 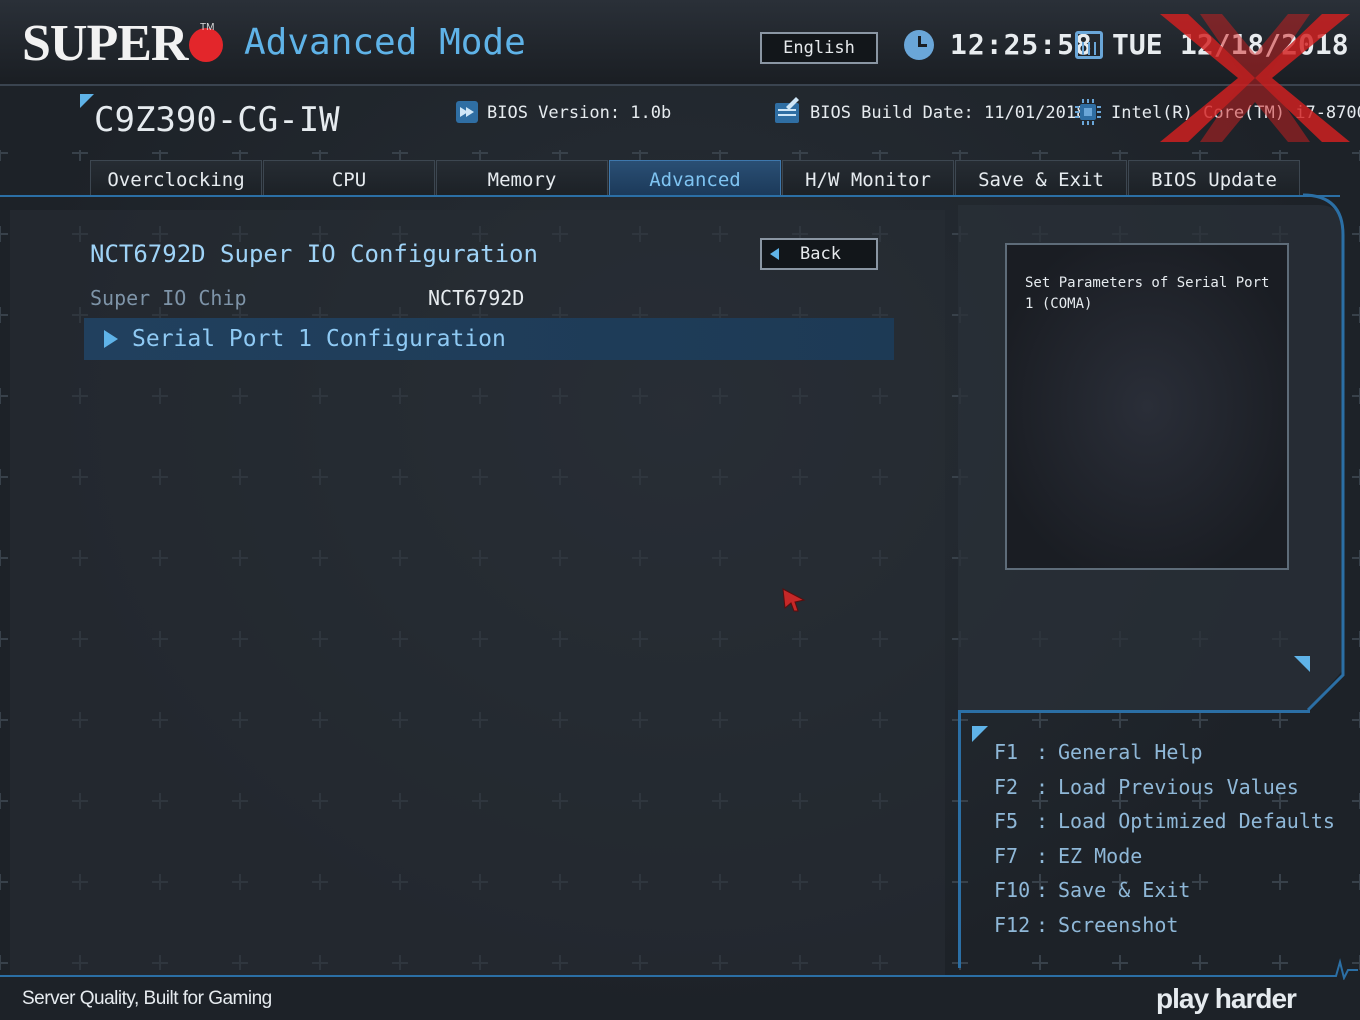 What do you see at coordinates (522, 177) in the screenshot?
I see `tab-memory: Memory` at bounding box center [522, 177].